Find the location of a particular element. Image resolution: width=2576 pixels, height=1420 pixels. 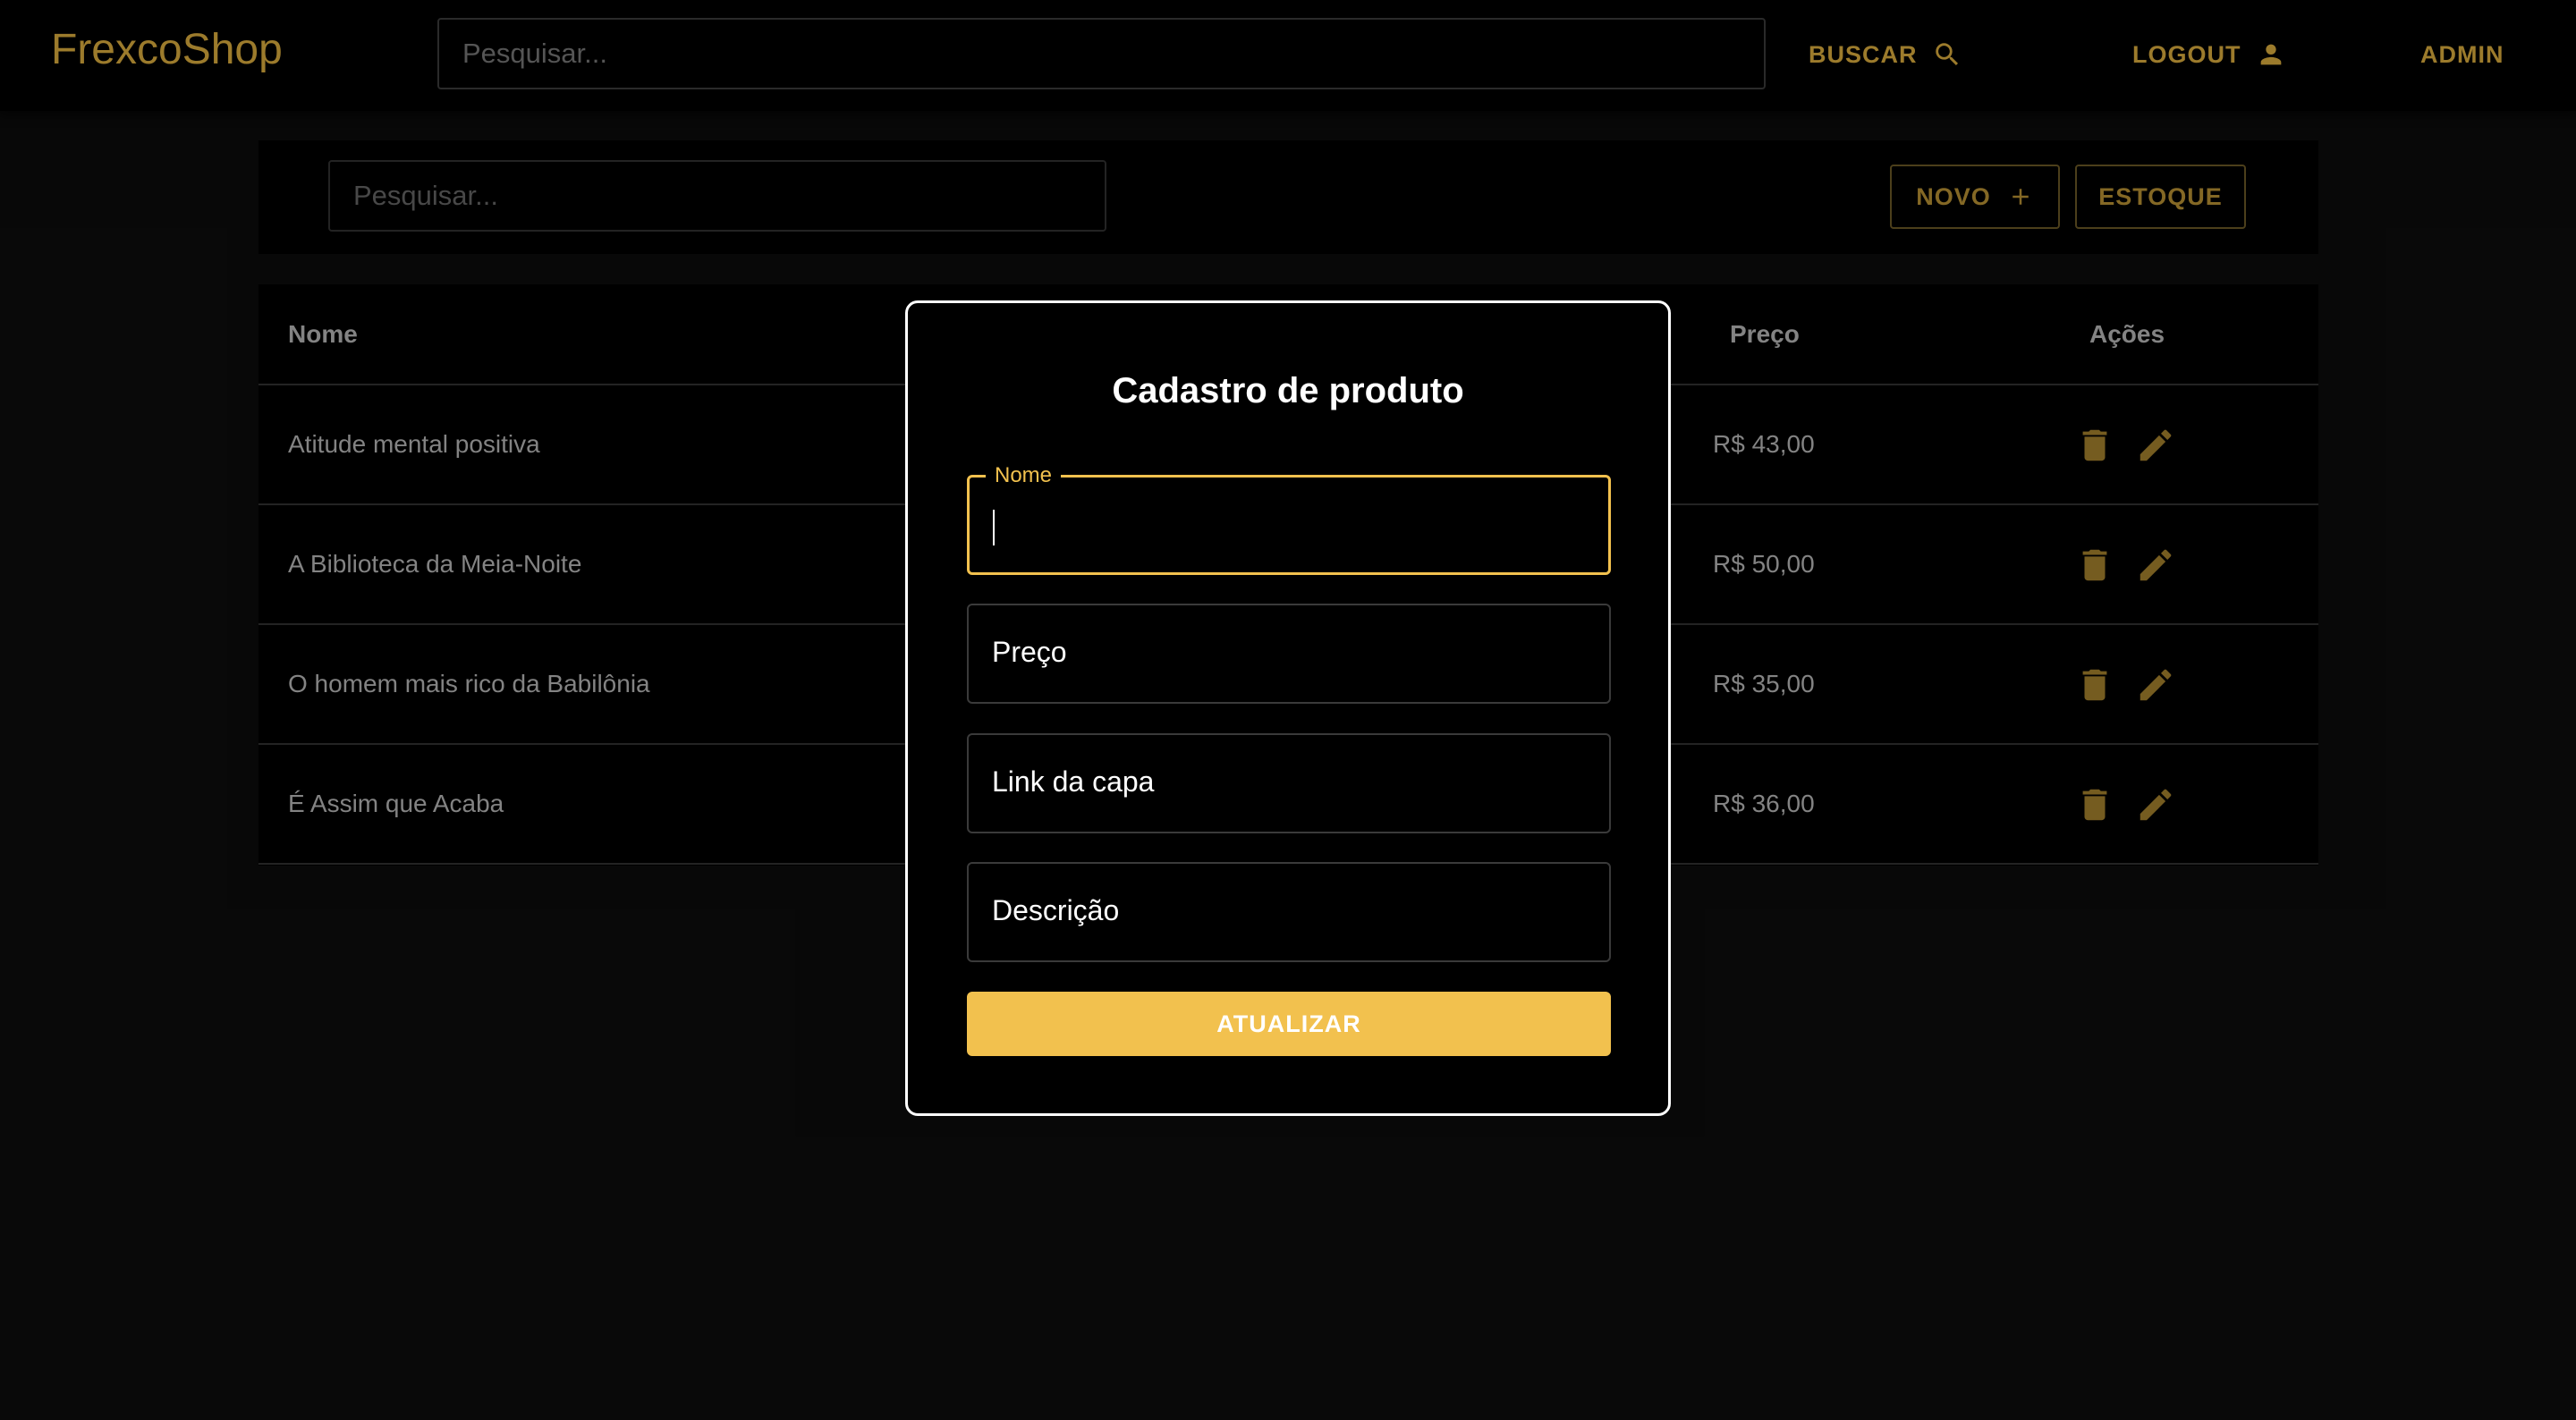

text-caret is located at coordinates (994, 527).